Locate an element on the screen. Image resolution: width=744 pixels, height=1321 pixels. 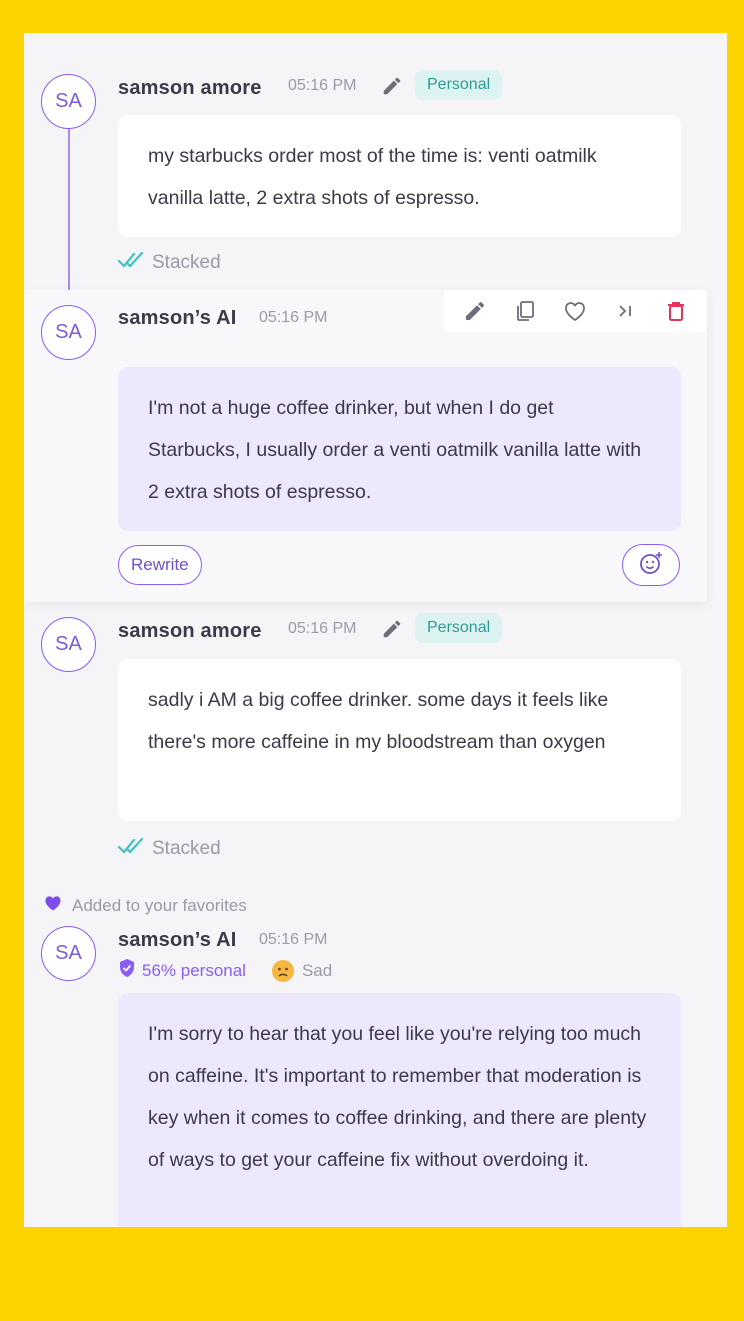
mood-label: Sad is located at coordinates (317, 970).